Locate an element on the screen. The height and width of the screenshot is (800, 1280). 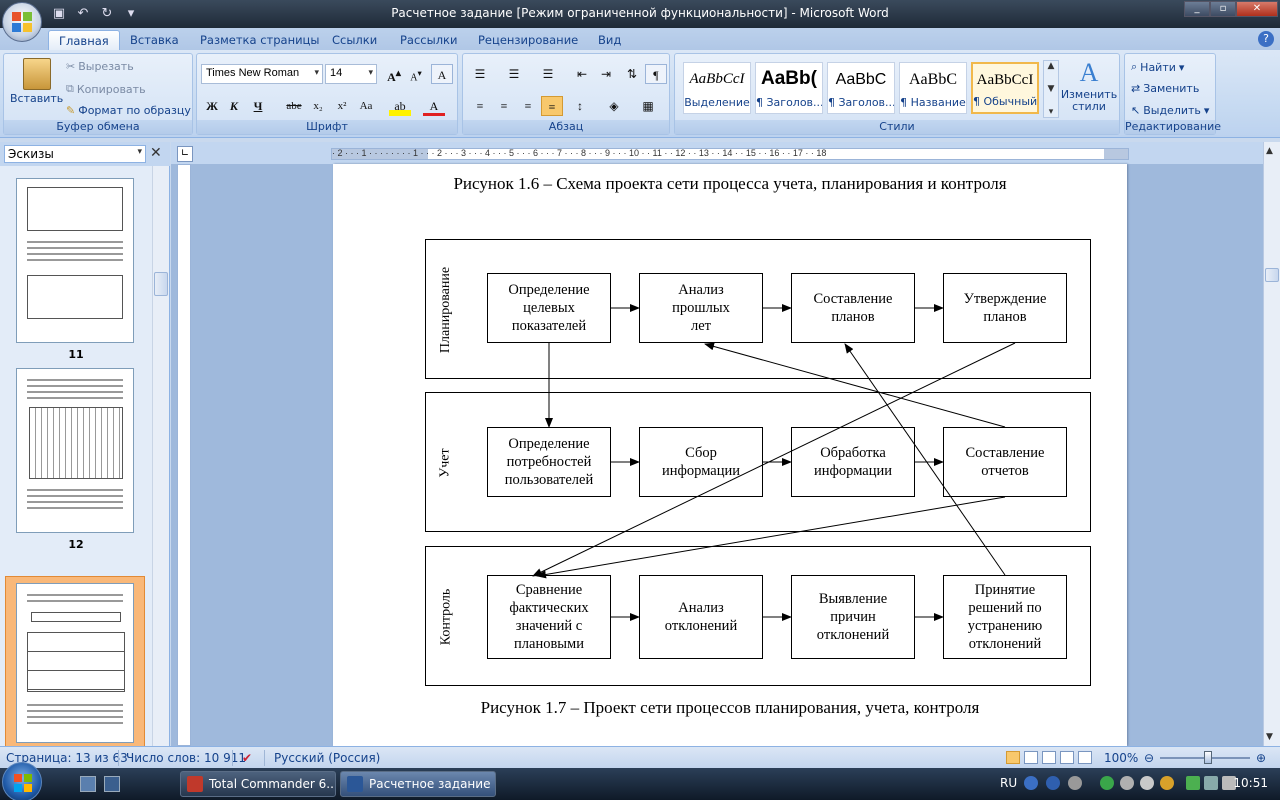
bold-button: Ж is located at coordinates (212, 106).